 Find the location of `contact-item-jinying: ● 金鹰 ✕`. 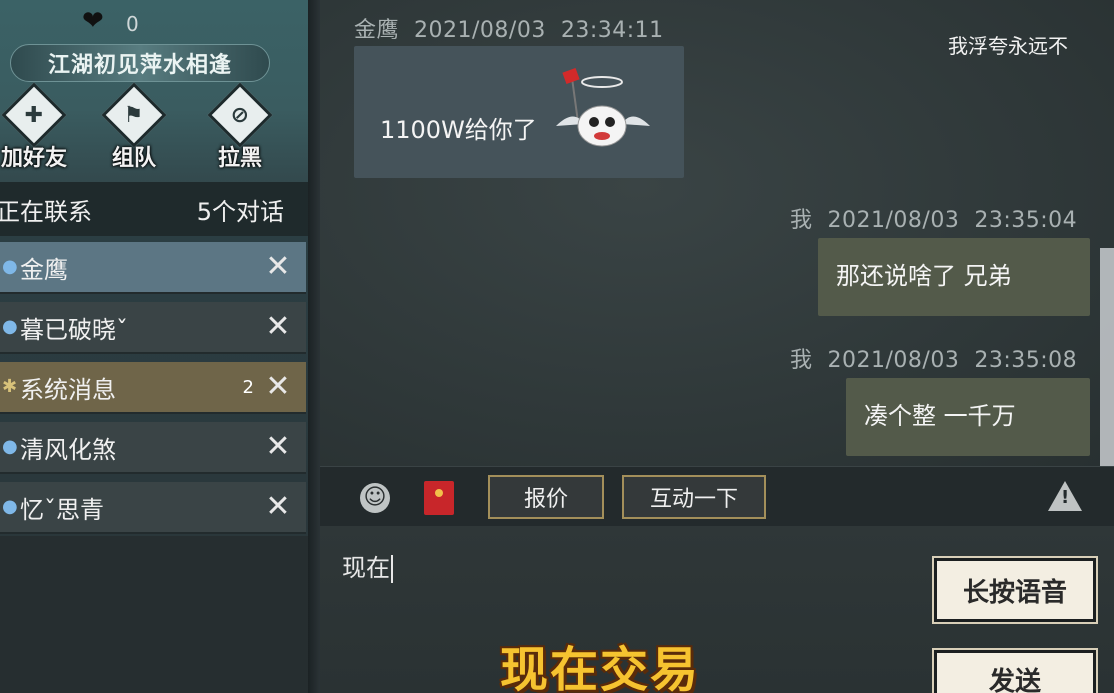

contact-item-jinying: ● 金鹰 ✕ is located at coordinates (153, 268).